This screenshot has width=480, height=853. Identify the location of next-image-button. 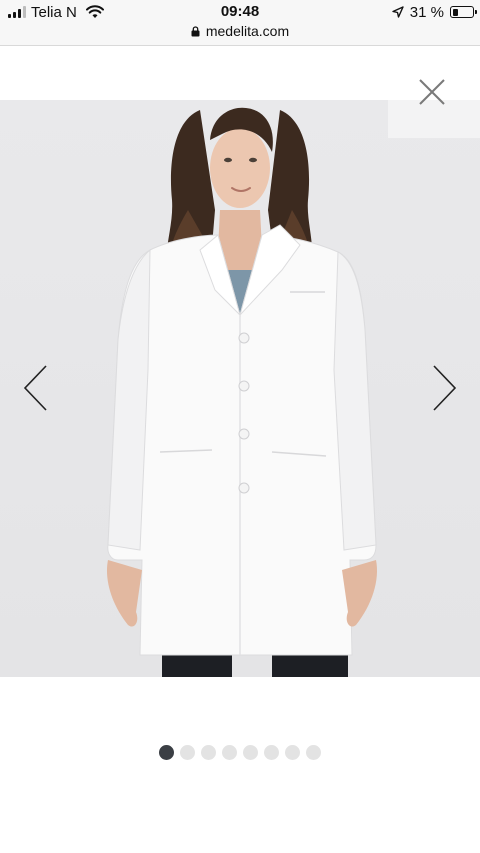
(443, 388).